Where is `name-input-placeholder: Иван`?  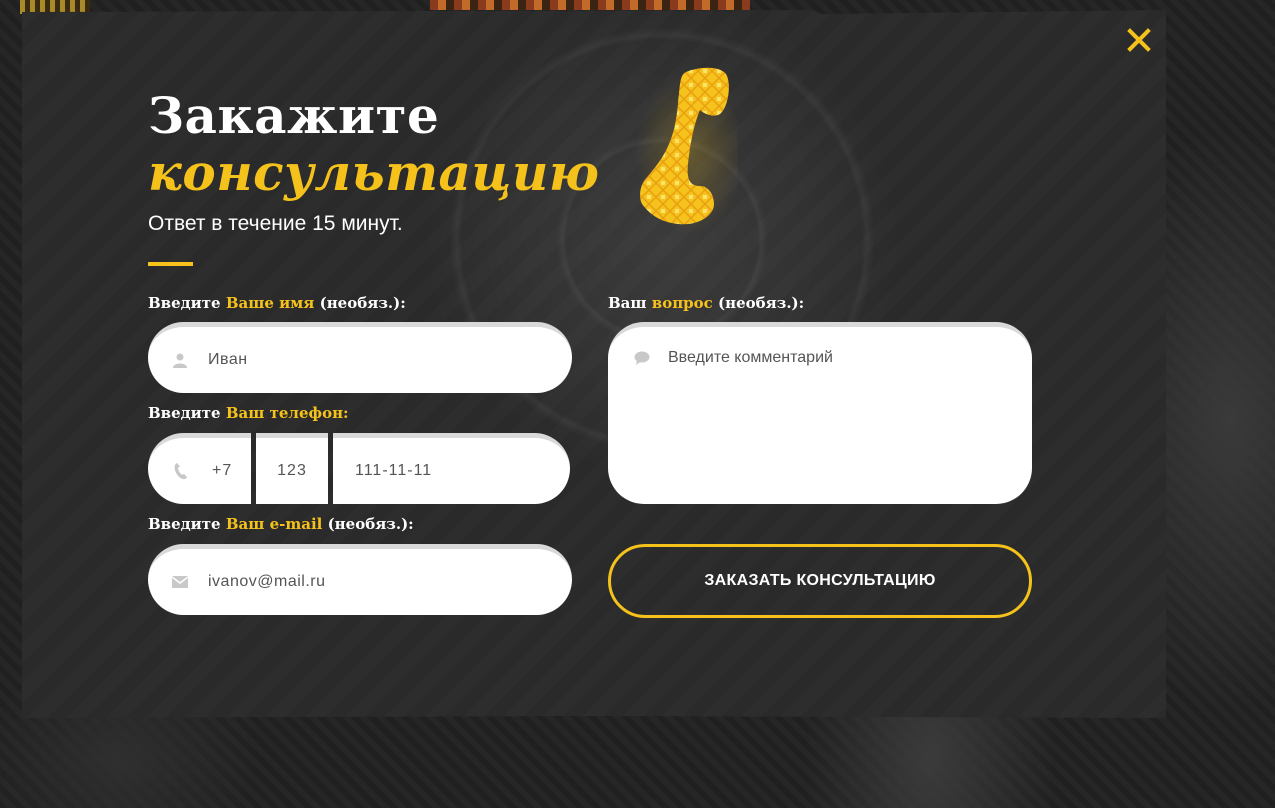
name-input-placeholder: Иван is located at coordinates (228, 359).